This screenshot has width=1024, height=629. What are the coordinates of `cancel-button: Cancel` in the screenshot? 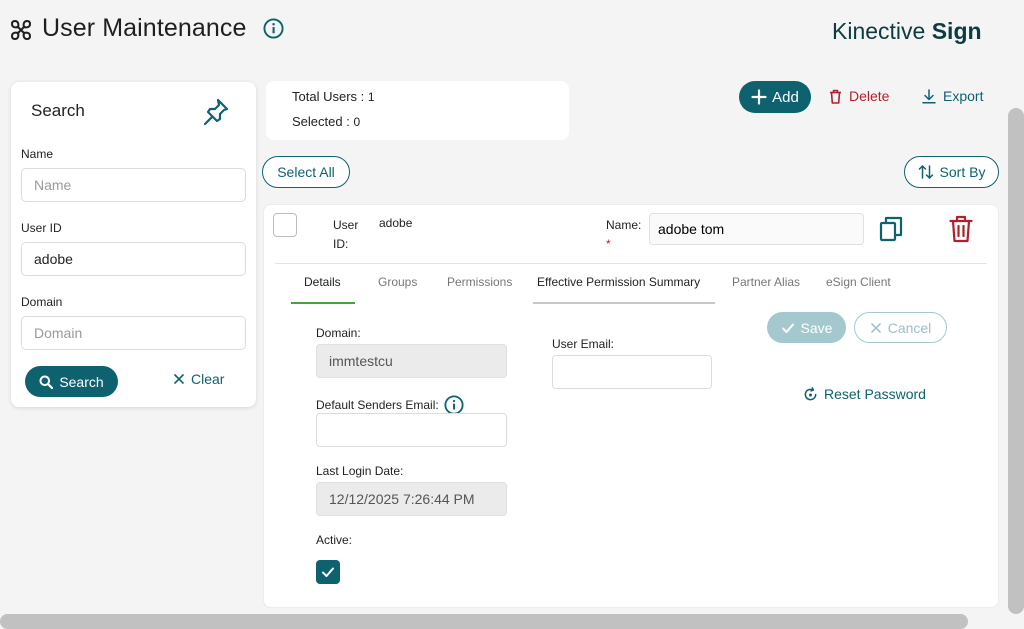 It's located at (900, 327).